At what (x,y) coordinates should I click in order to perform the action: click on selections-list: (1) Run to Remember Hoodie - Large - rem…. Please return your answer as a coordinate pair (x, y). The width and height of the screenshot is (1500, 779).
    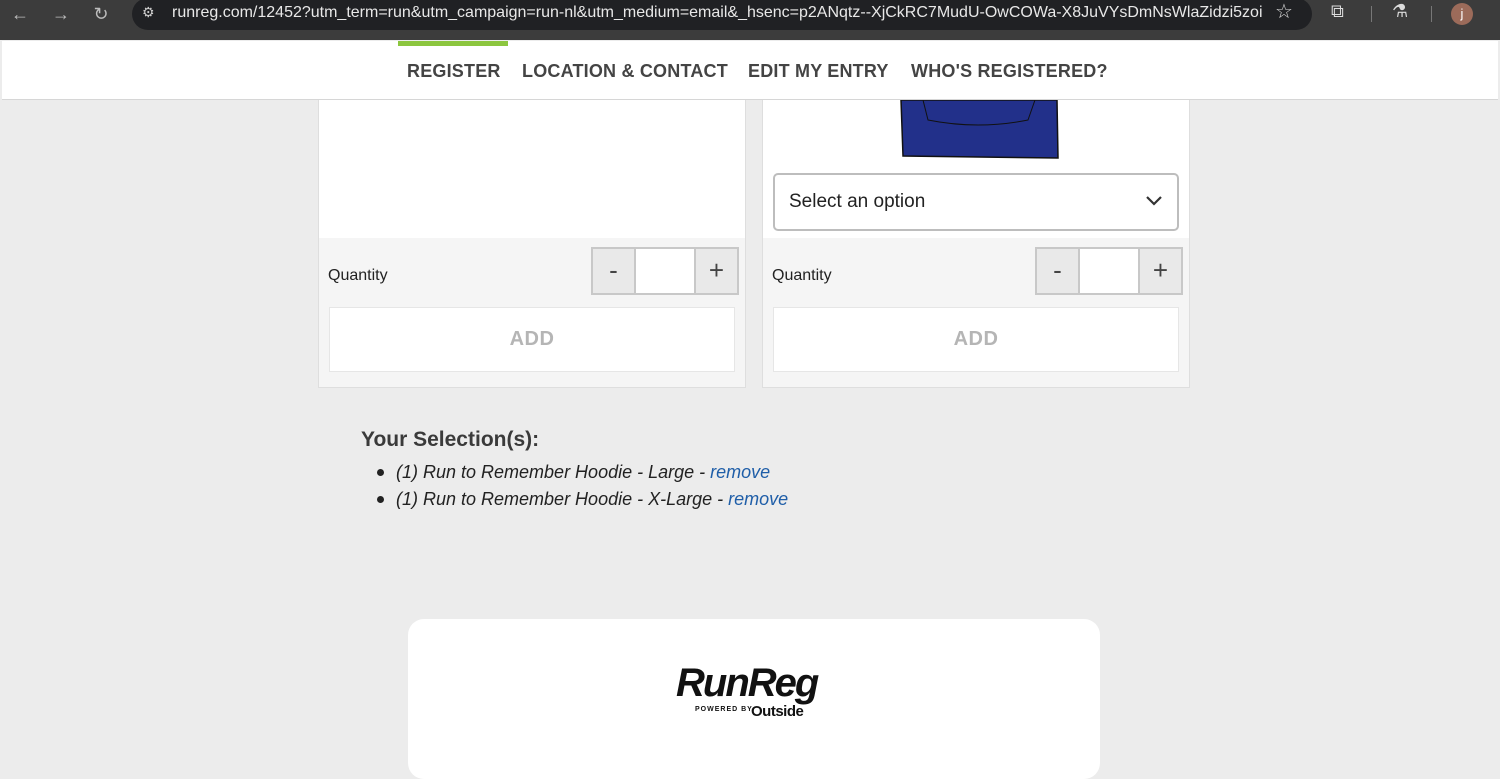
    Looking at the image, I should click on (582, 487).